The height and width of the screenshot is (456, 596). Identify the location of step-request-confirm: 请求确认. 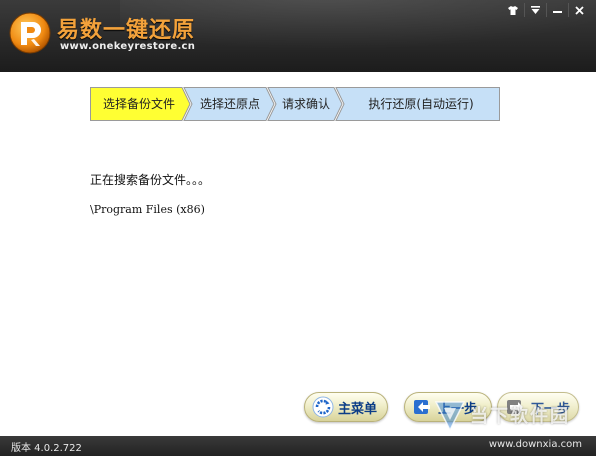
(306, 104).